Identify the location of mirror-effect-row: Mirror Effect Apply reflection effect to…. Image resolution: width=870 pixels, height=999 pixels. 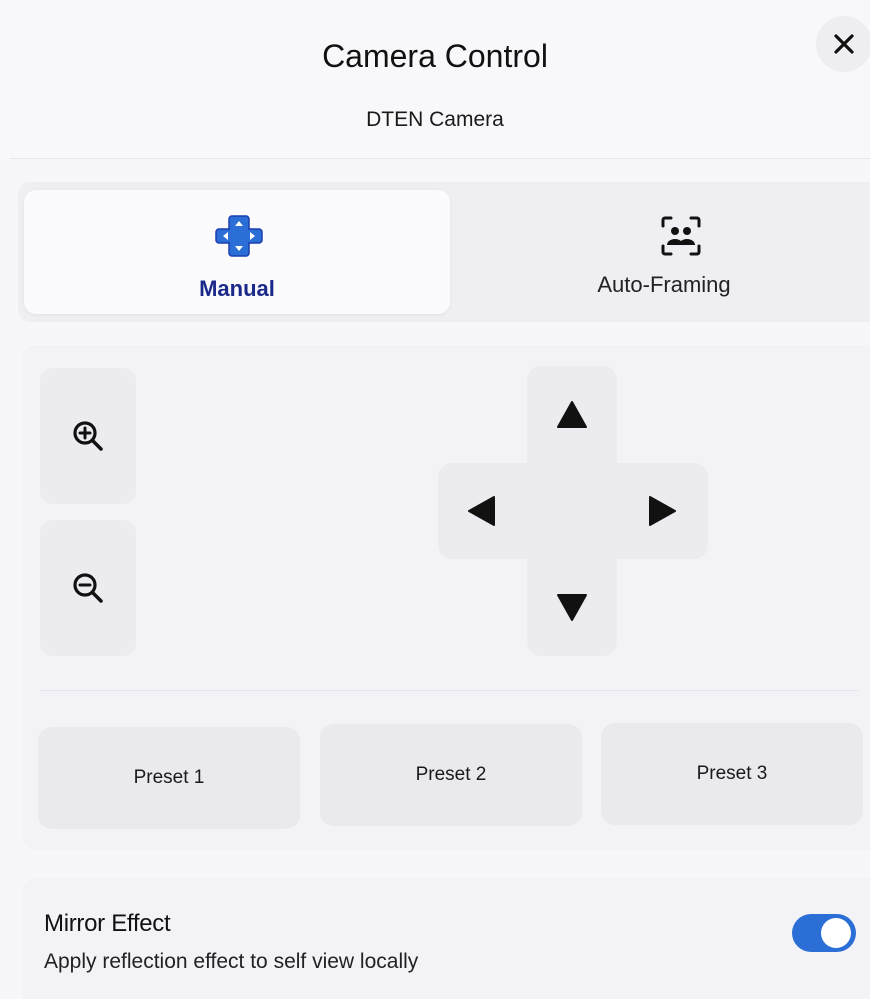
(446, 938).